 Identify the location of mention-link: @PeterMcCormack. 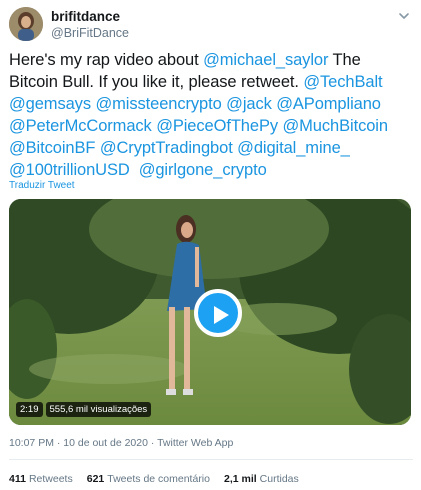
(80, 126).